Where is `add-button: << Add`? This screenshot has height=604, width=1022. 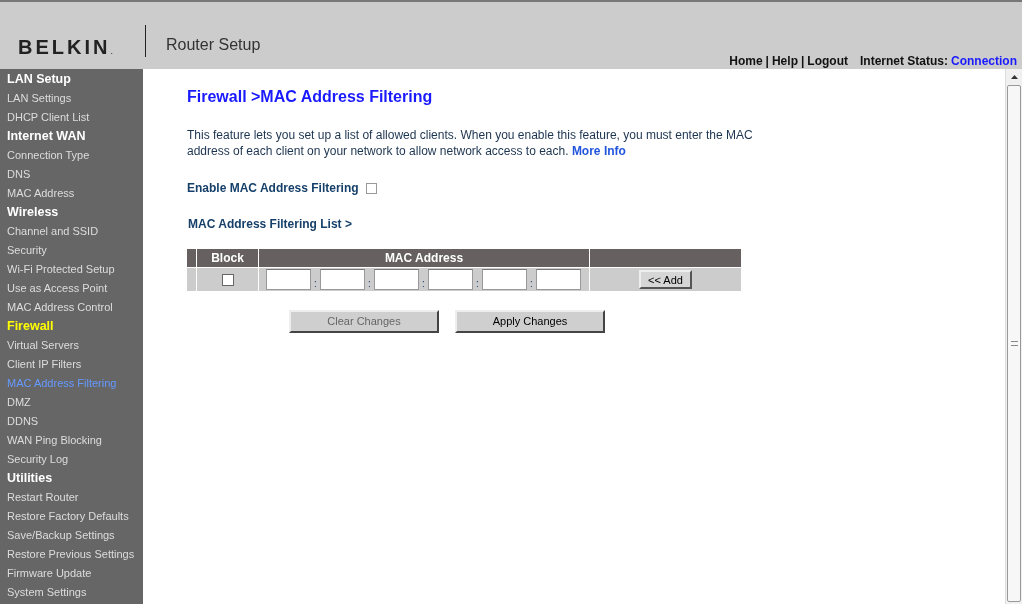 add-button: << Add is located at coordinates (665, 279).